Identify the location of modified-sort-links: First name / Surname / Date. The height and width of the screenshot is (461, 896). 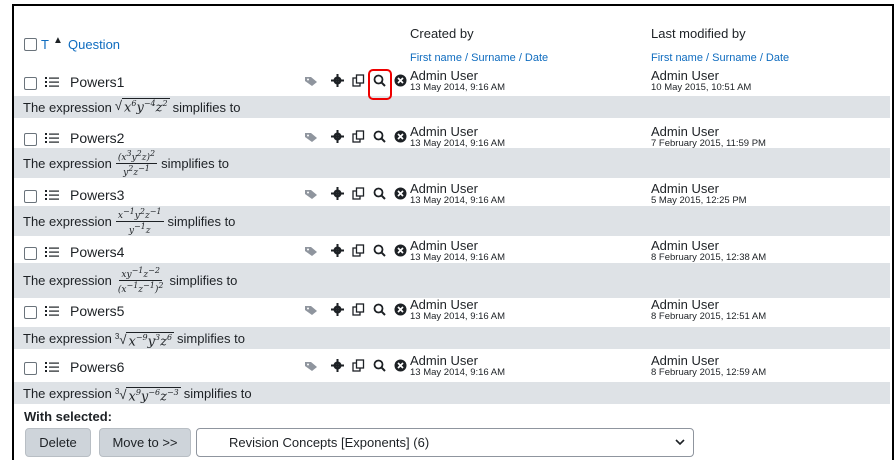
(720, 58).